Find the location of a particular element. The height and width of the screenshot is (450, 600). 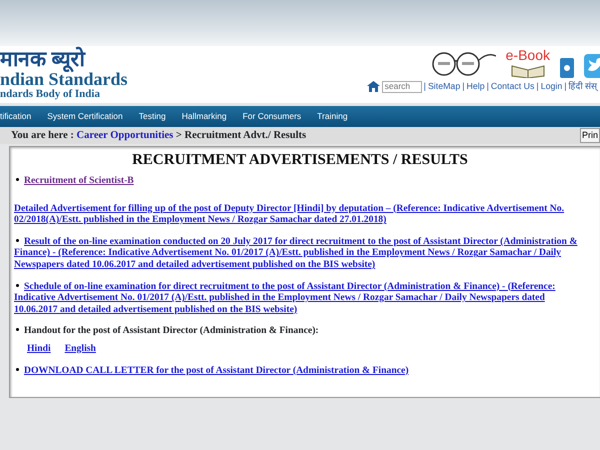

recruitment-link: DOWNLOAD CALL LETTER for the post of Assistant Director (Administration & Finance) is located at coordinates (300, 370).